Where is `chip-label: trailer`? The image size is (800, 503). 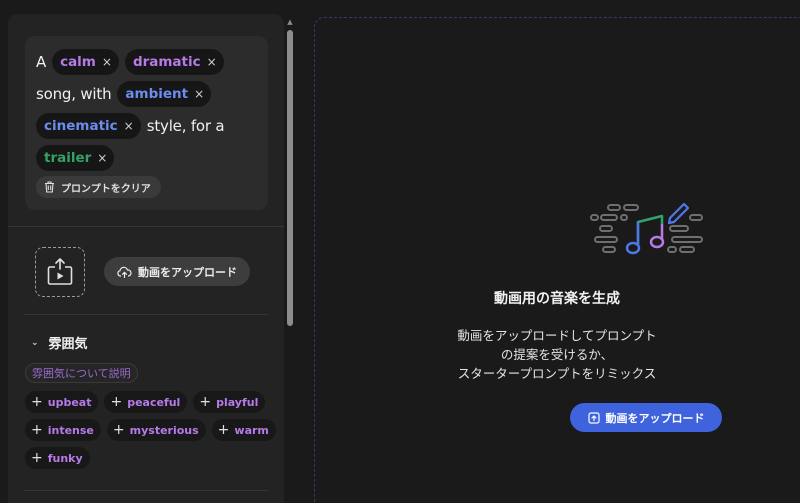 chip-label: trailer is located at coordinates (68, 158).